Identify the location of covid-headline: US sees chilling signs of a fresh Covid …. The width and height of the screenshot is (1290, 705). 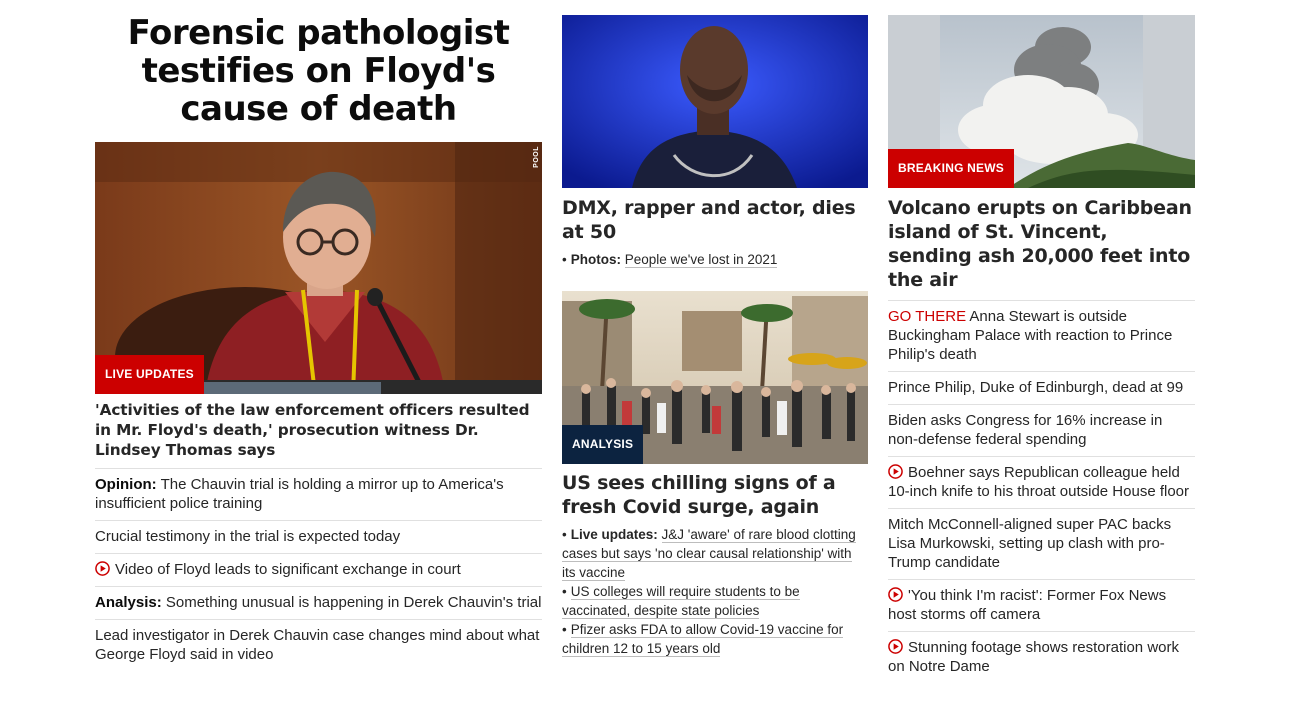
(715, 495).